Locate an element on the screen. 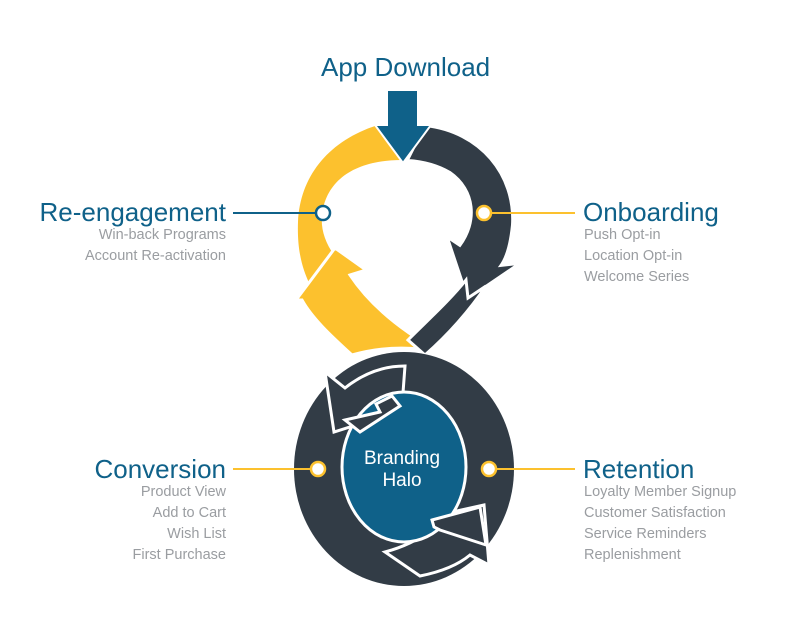 This screenshot has height=643, width=800. retention-item: Customer Satisfaction is located at coordinates (655, 513).